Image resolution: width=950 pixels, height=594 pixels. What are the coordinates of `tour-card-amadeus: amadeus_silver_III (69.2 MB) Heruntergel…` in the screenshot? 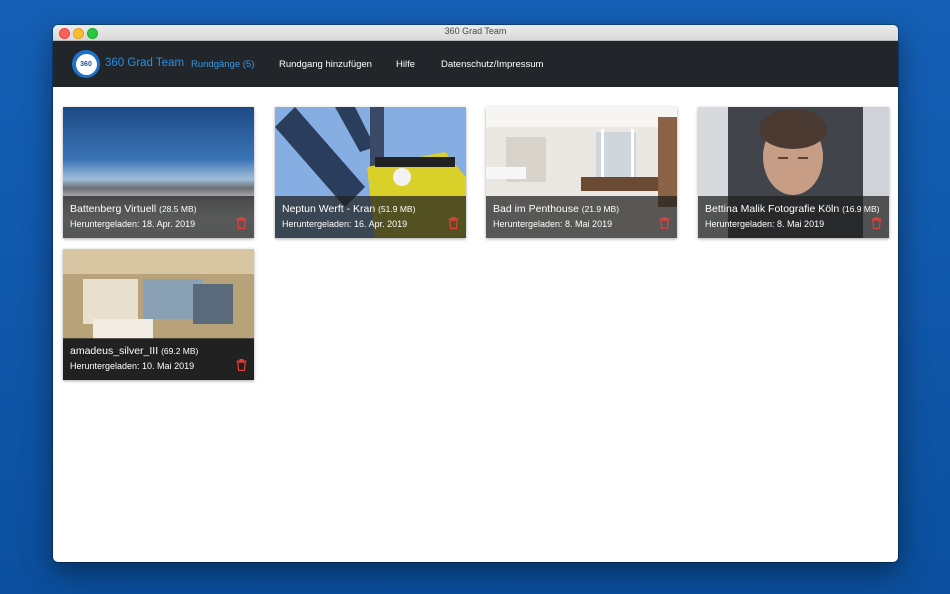 It's located at (158, 314).